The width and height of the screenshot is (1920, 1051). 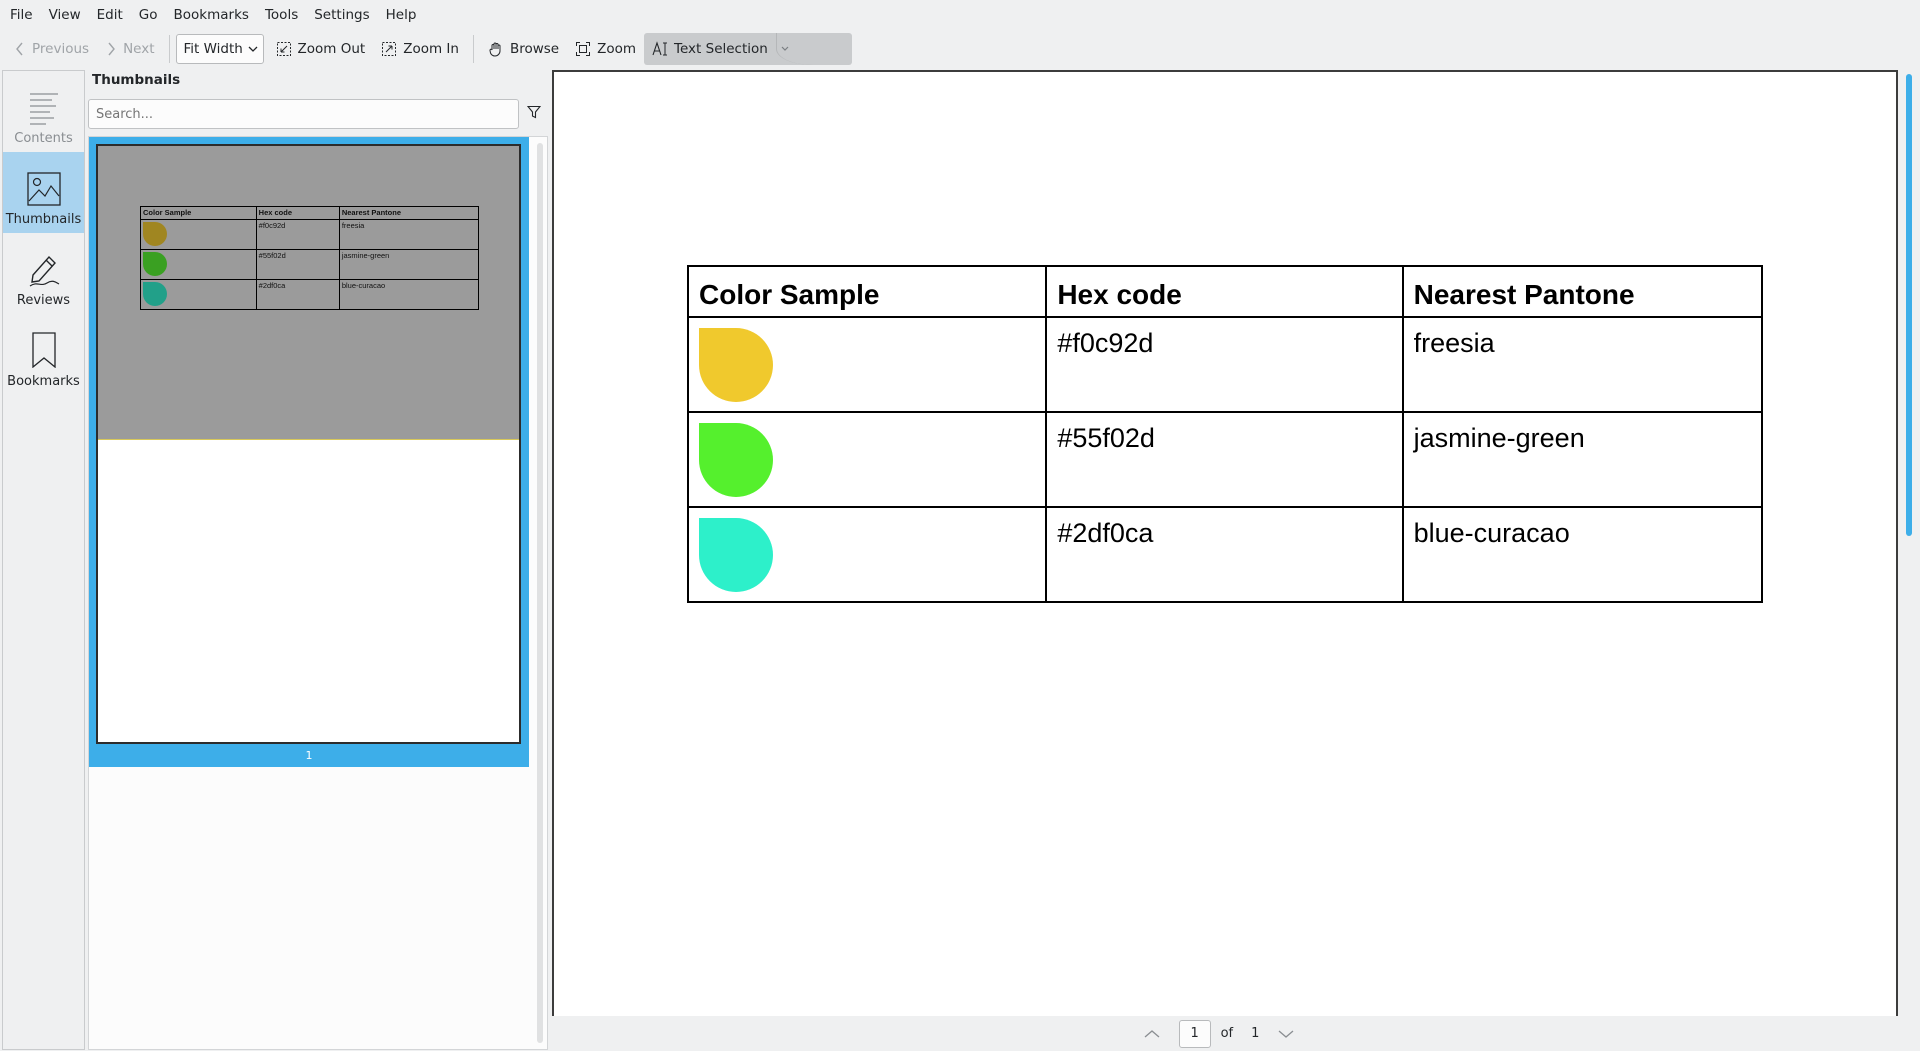 What do you see at coordinates (213, 49) in the screenshot?
I see `zoom-mode-value: Fit Width` at bounding box center [213, 49].